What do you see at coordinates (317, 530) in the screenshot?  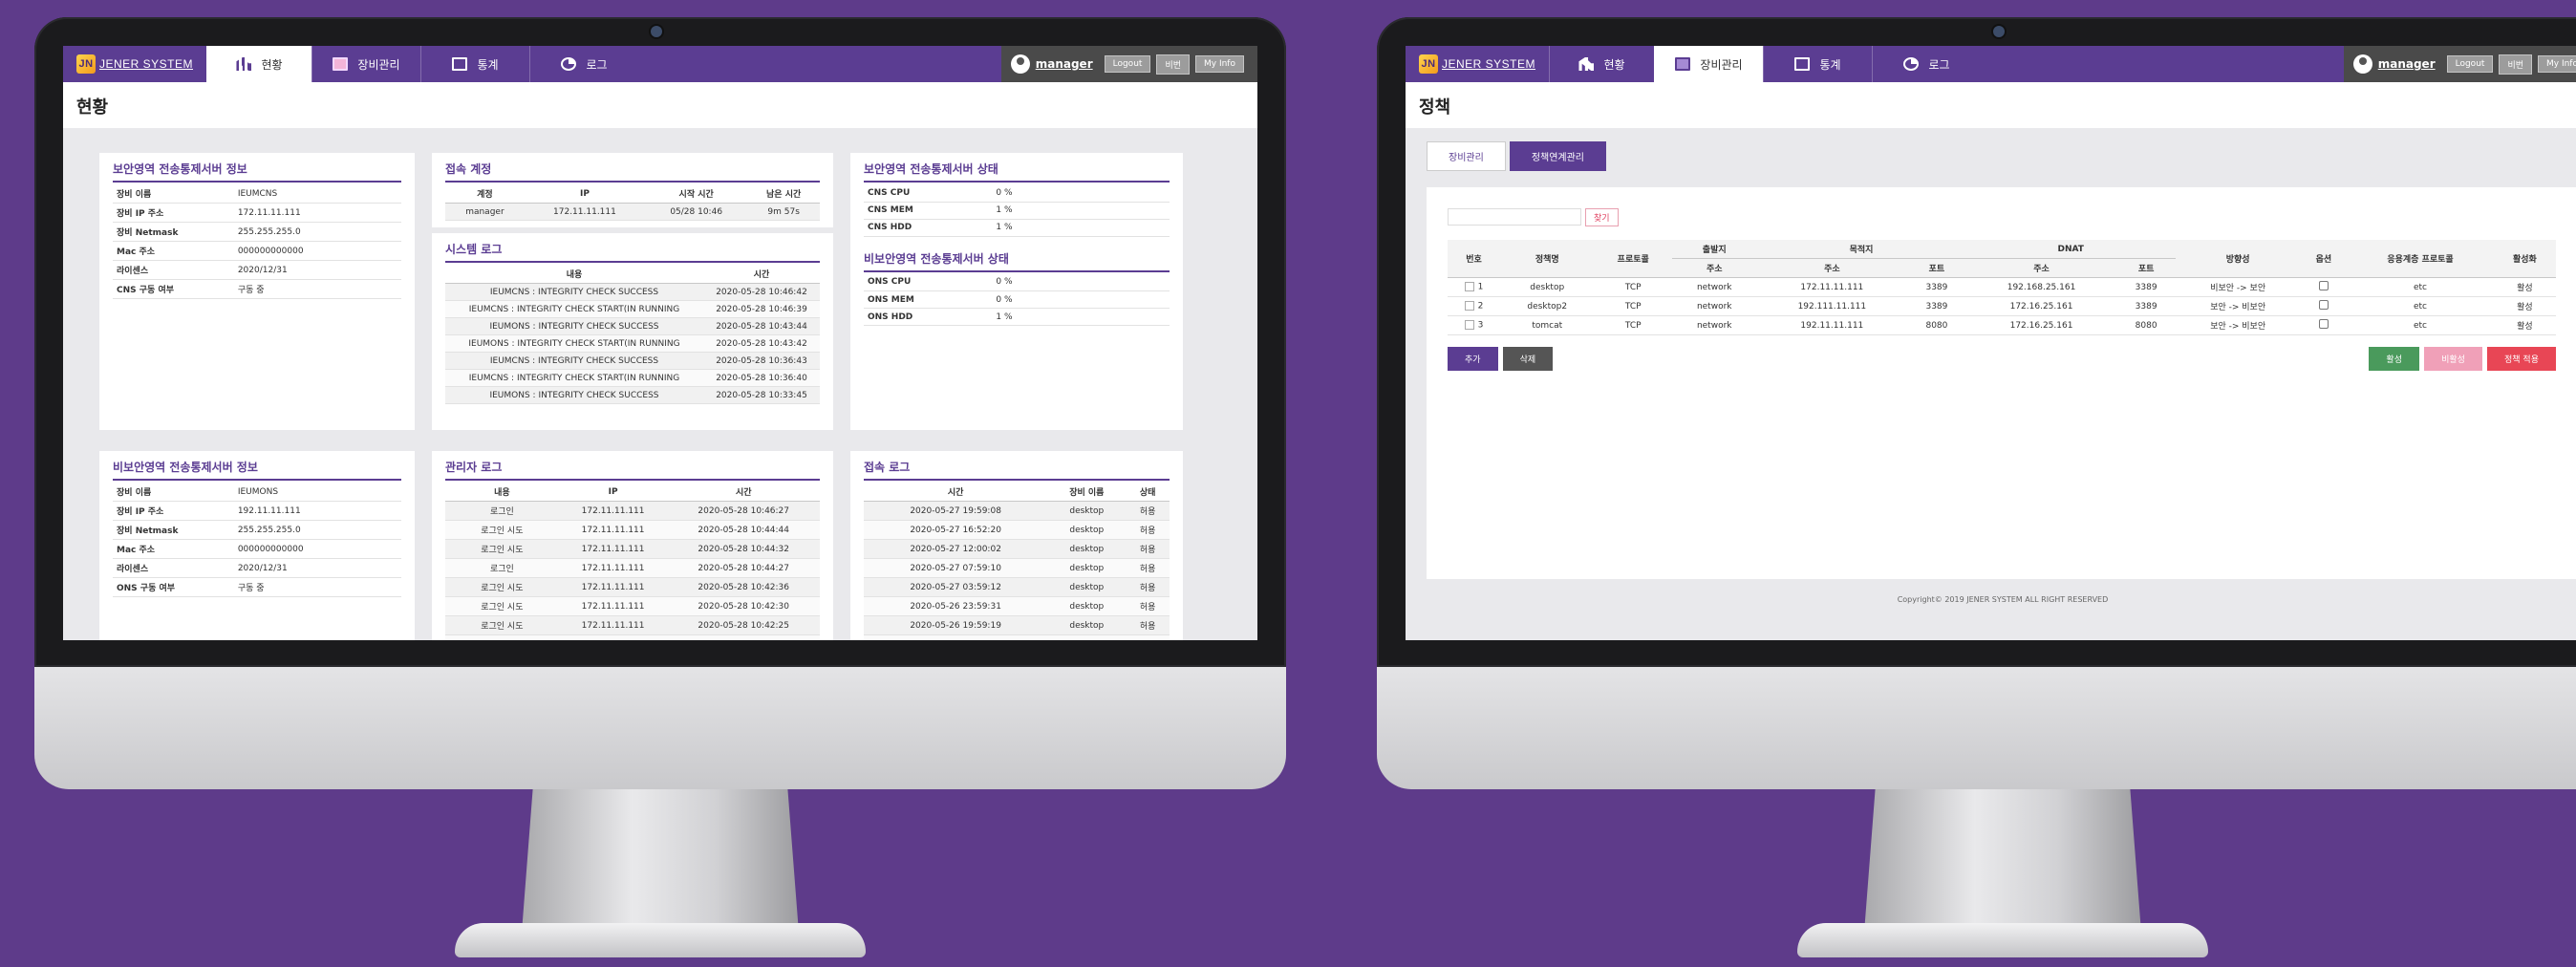 I see `table-cell: 255.255.255.0` at bounding box center [317, 530].